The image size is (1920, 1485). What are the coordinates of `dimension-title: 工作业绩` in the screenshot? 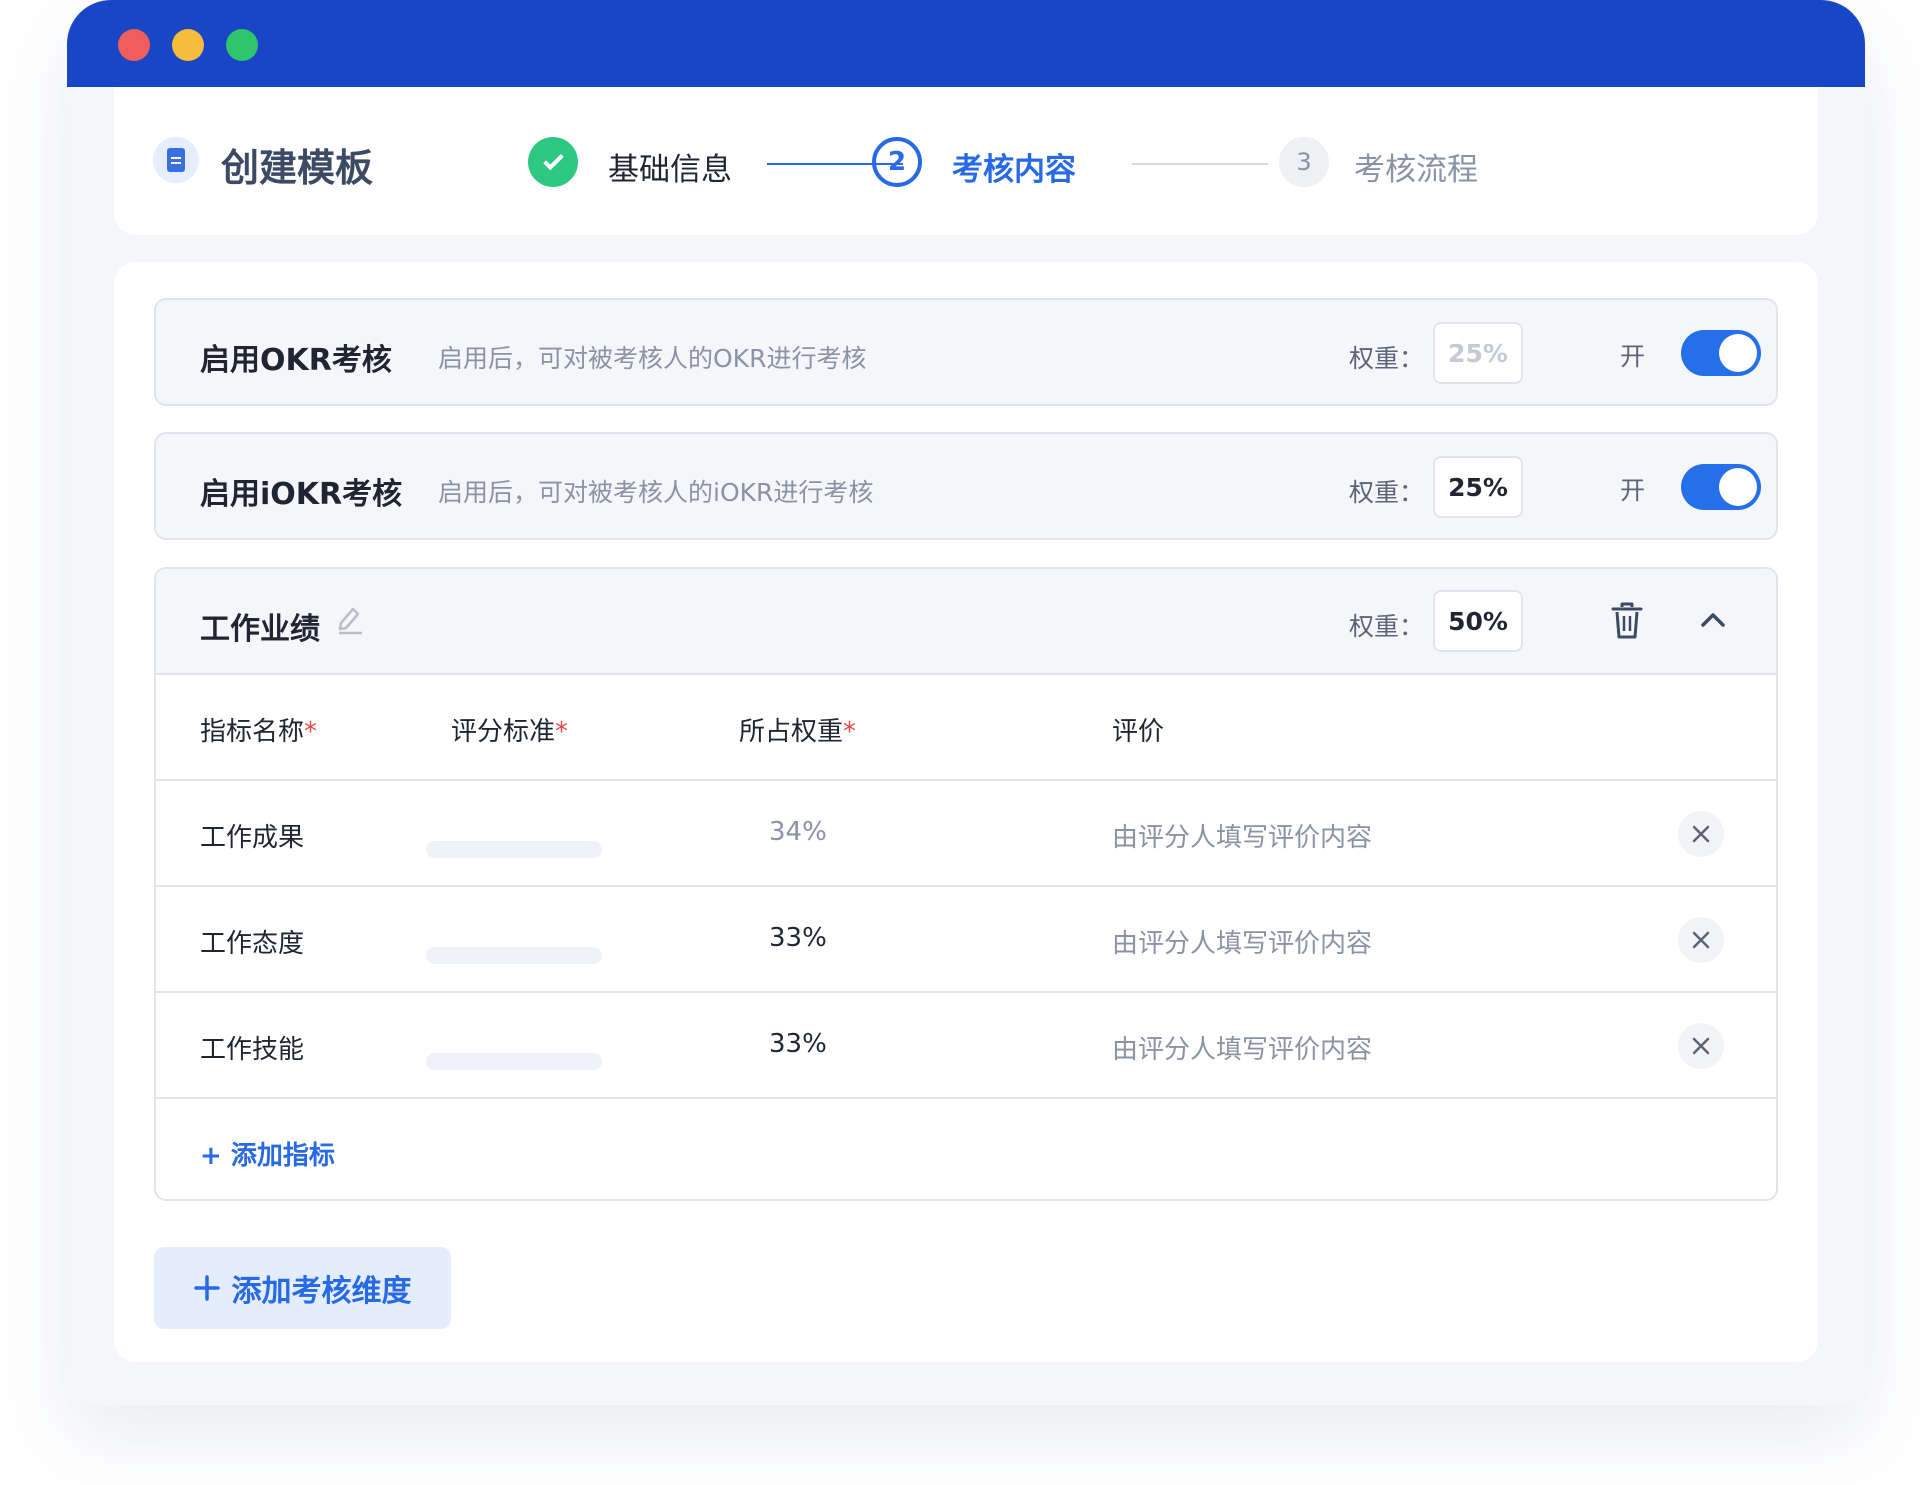 It's located at (260, 629).